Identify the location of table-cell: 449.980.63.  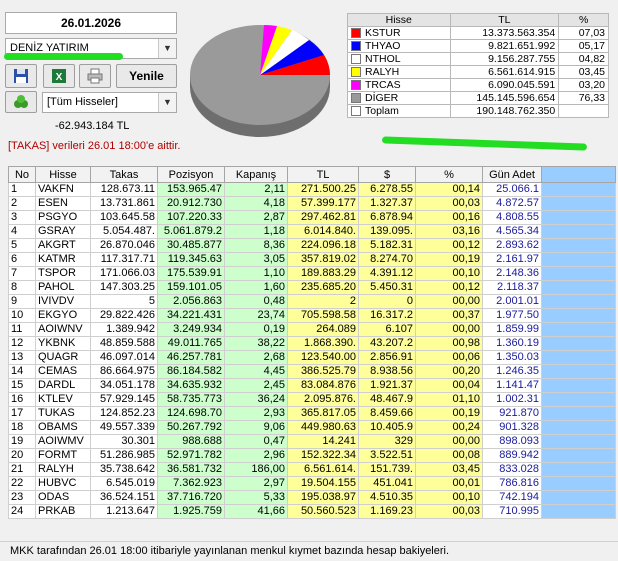
(323, 427).